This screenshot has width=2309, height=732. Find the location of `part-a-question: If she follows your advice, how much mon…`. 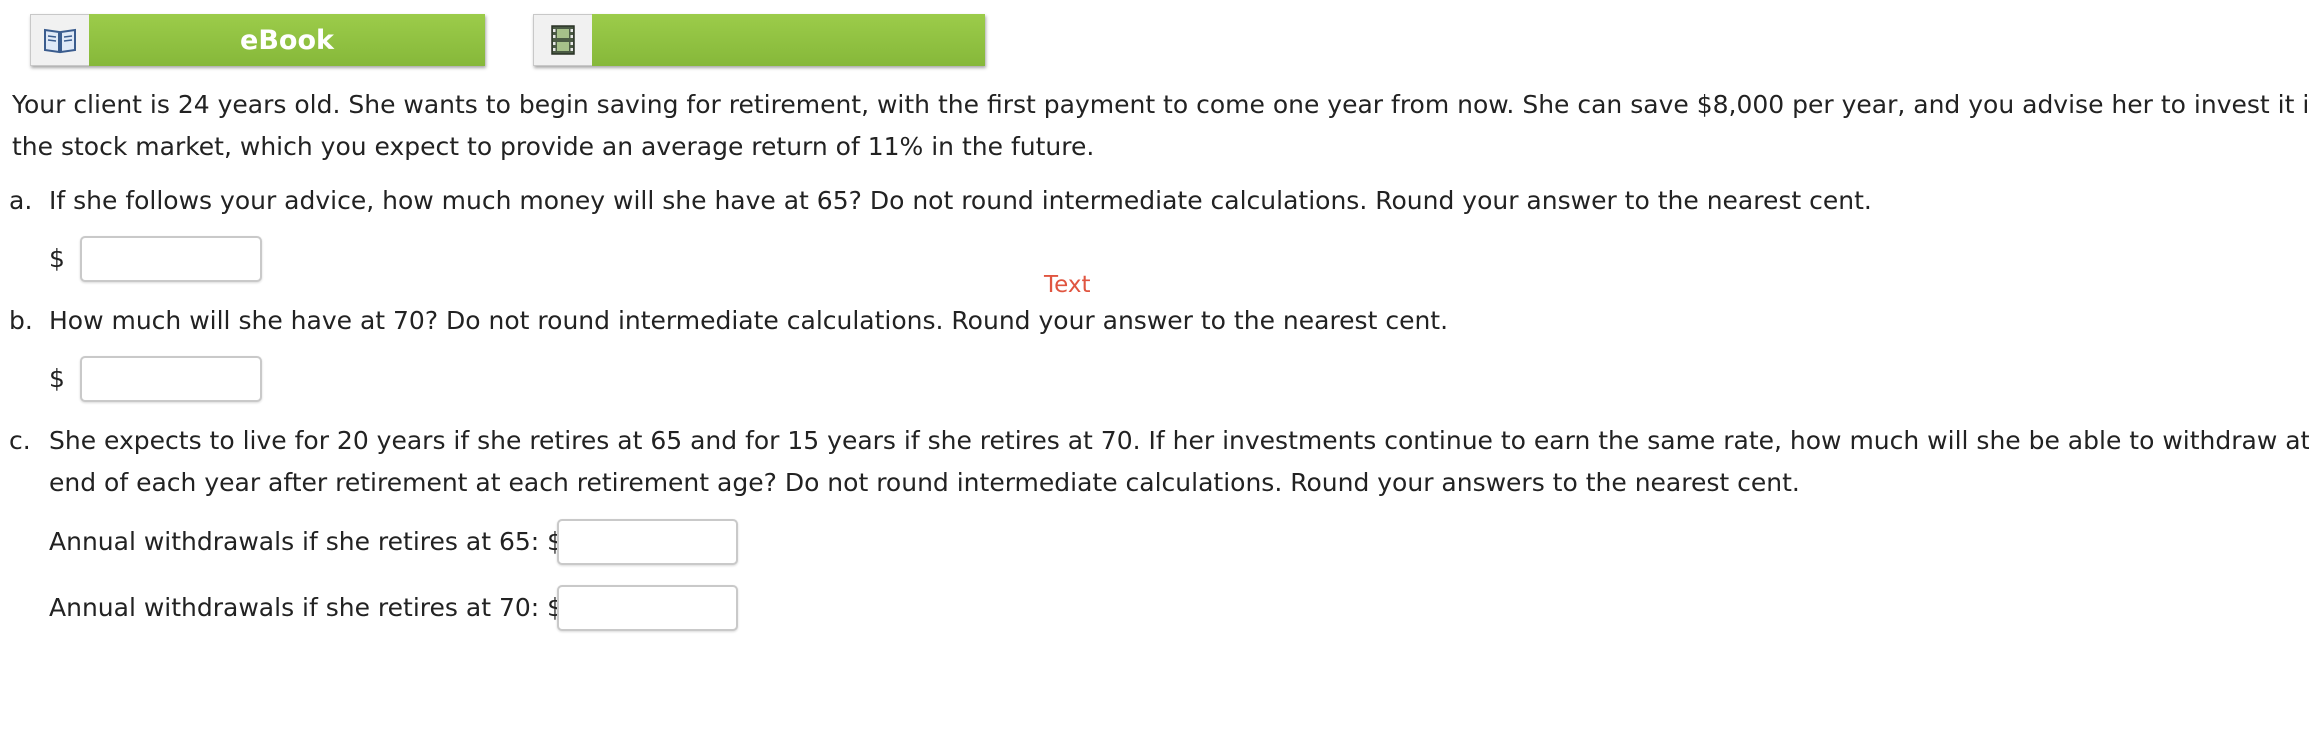

part-a-question: If she follows your advice, how much mon… is located at coordinates (960, 200).